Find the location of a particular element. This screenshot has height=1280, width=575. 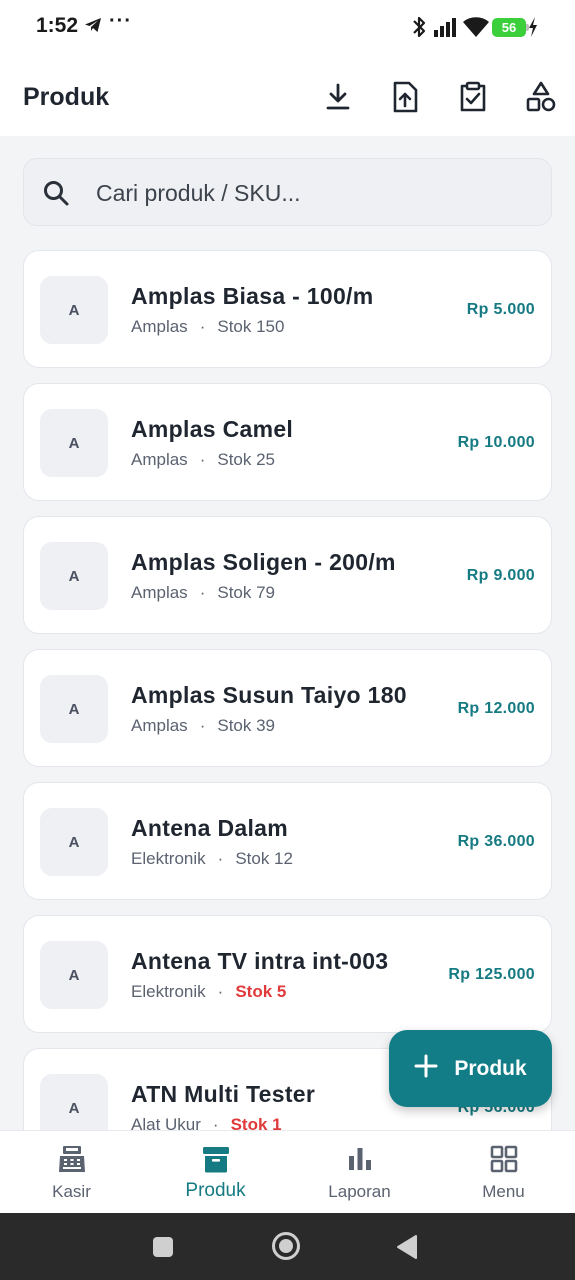

product-name: Amplas Camel is located at coordinates (212, 429).